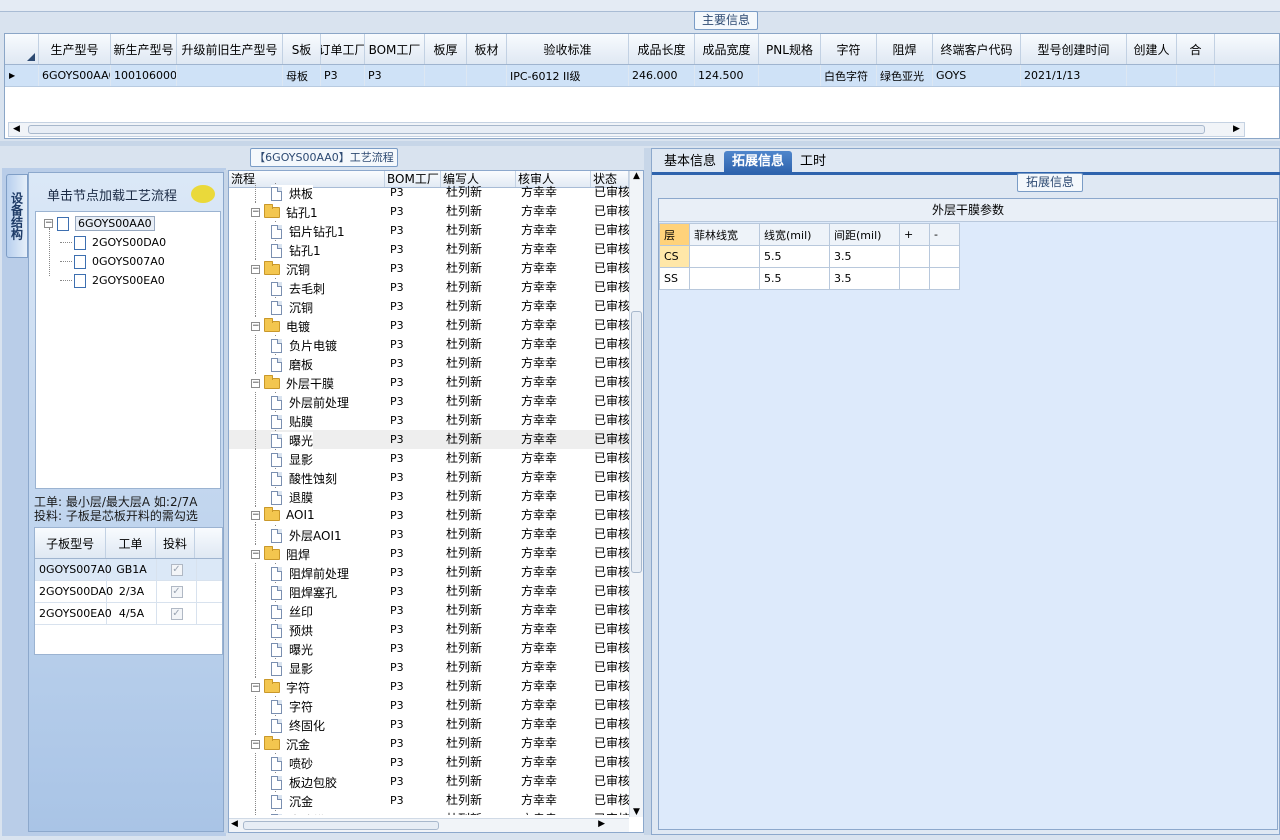 This screenshot has width=1280, height=840. Describe the element at coordinates (234, 824) in the screenshot. I see `scroll-left-arrow-icon: ◀` at that location.